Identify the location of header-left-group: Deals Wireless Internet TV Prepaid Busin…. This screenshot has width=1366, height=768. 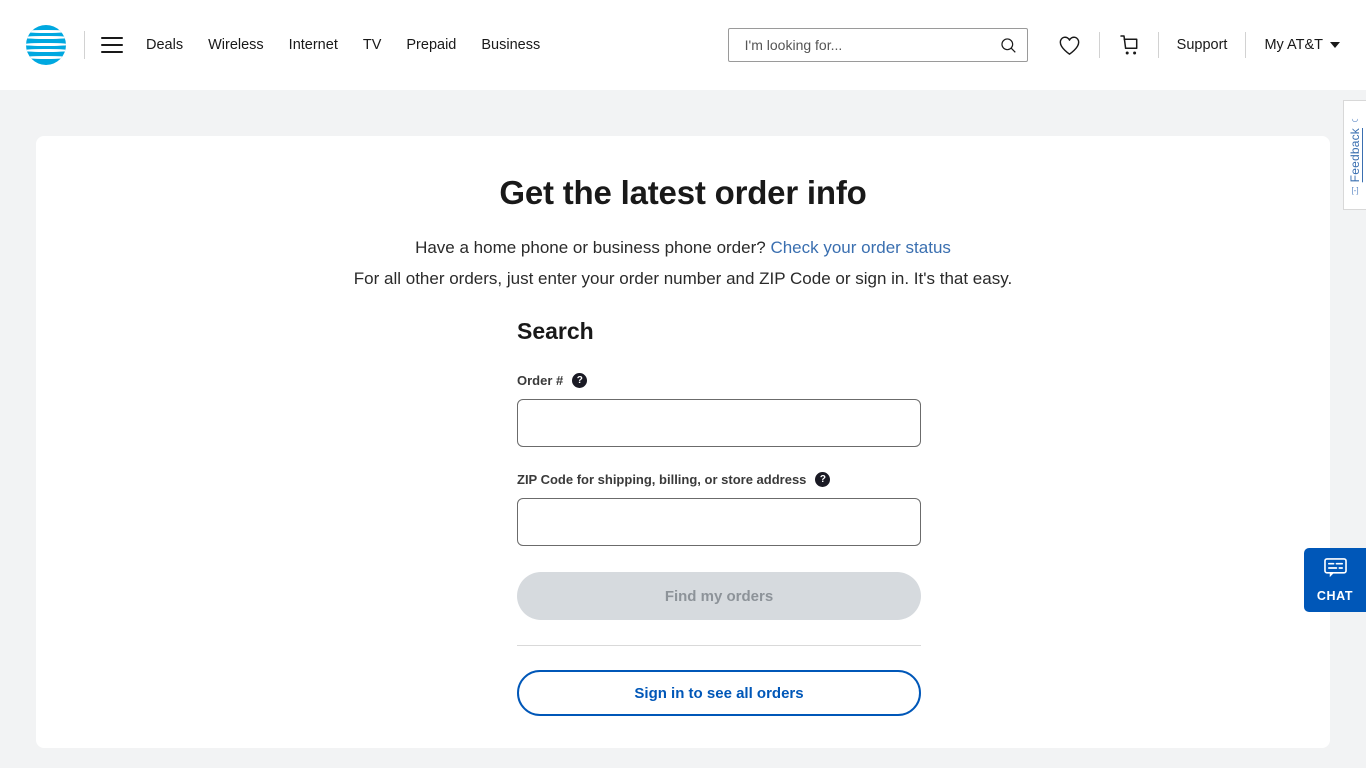
(283, 45).